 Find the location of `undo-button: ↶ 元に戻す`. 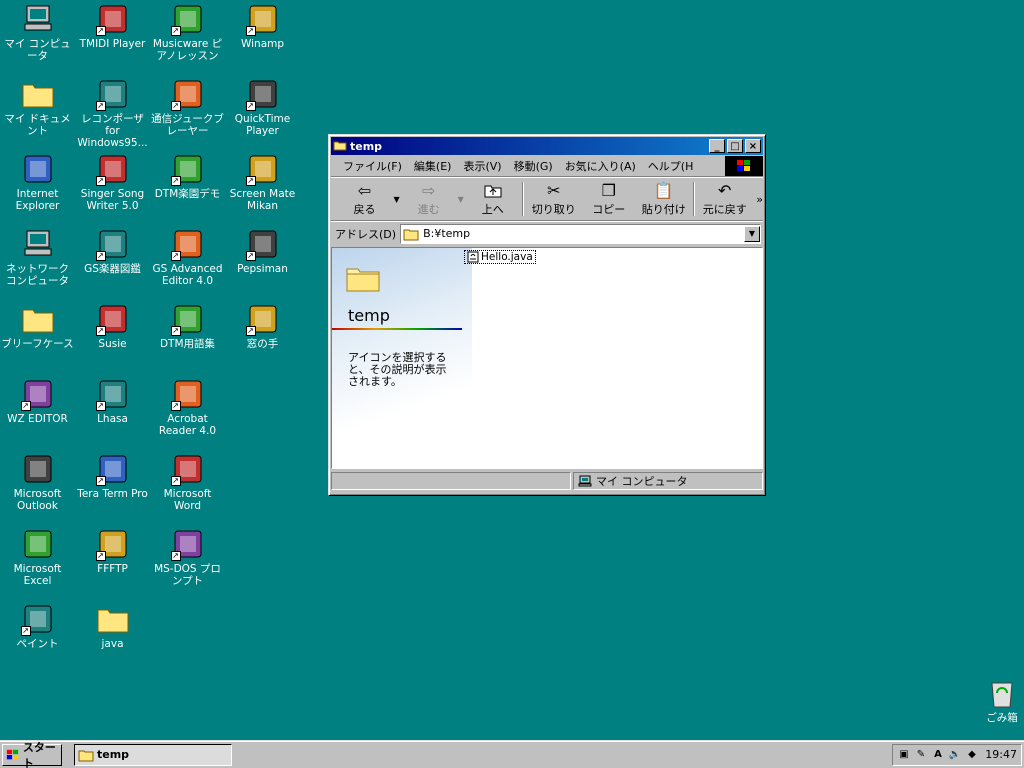

undo-button: ↶ 元に戻す is located at coordinates (724, 199).